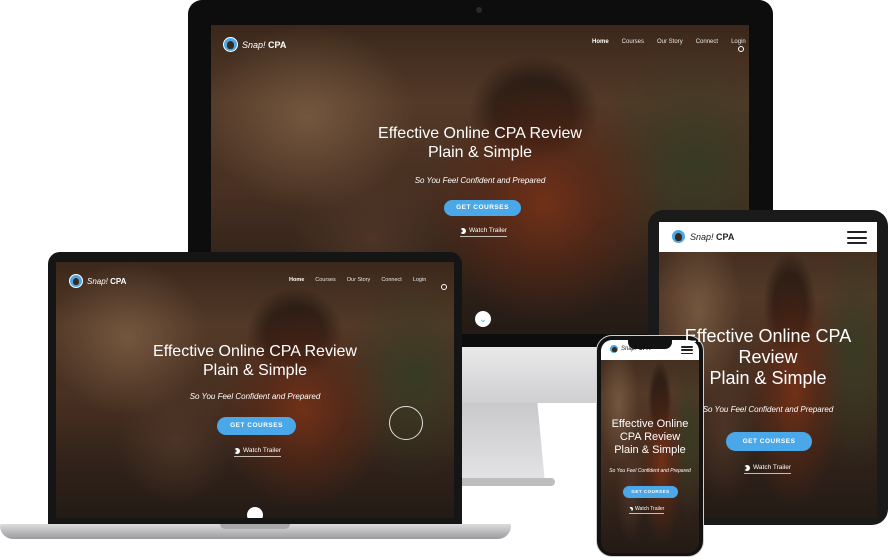 The width and height of the screenshot is (889, 560). I want to click on imac-camera, so click(479, 10).